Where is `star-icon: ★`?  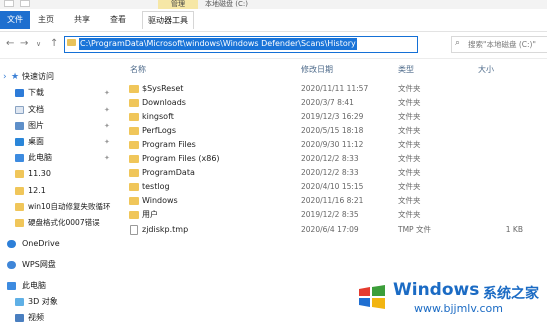 star-icon: ★ is located at coordinates (15, 77).